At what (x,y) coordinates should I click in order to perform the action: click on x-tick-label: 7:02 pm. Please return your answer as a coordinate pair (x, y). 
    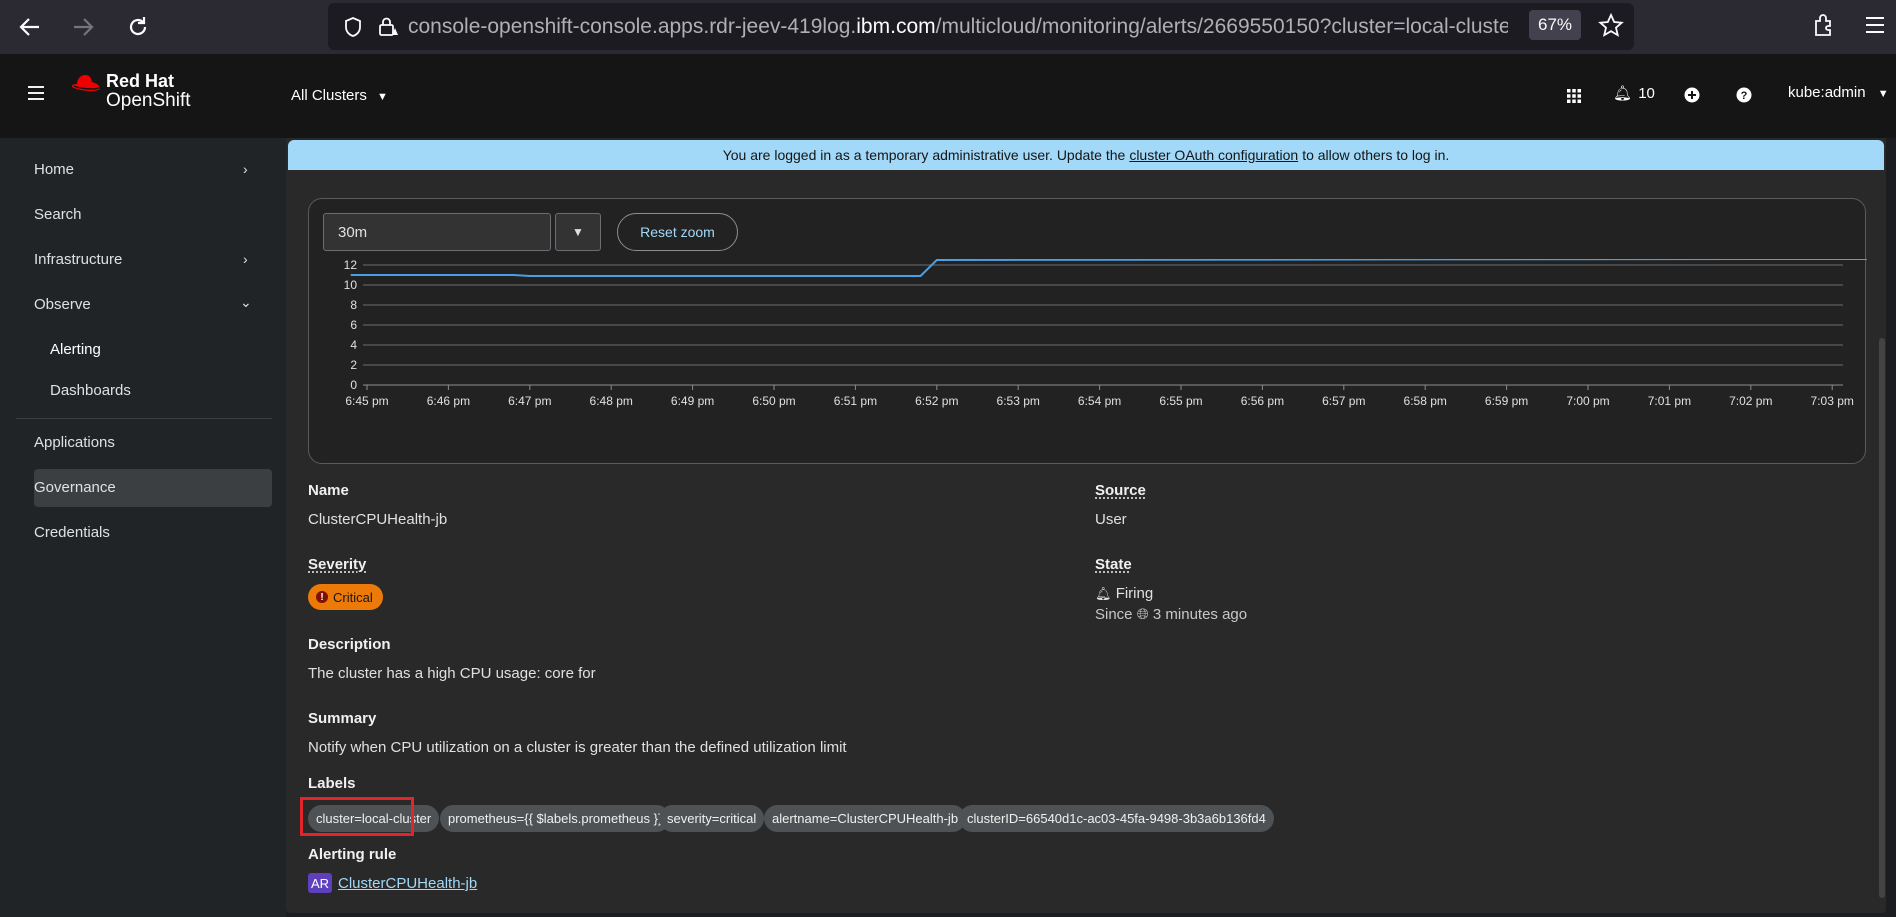
    Looking at the image, I should click on (1750, 401).